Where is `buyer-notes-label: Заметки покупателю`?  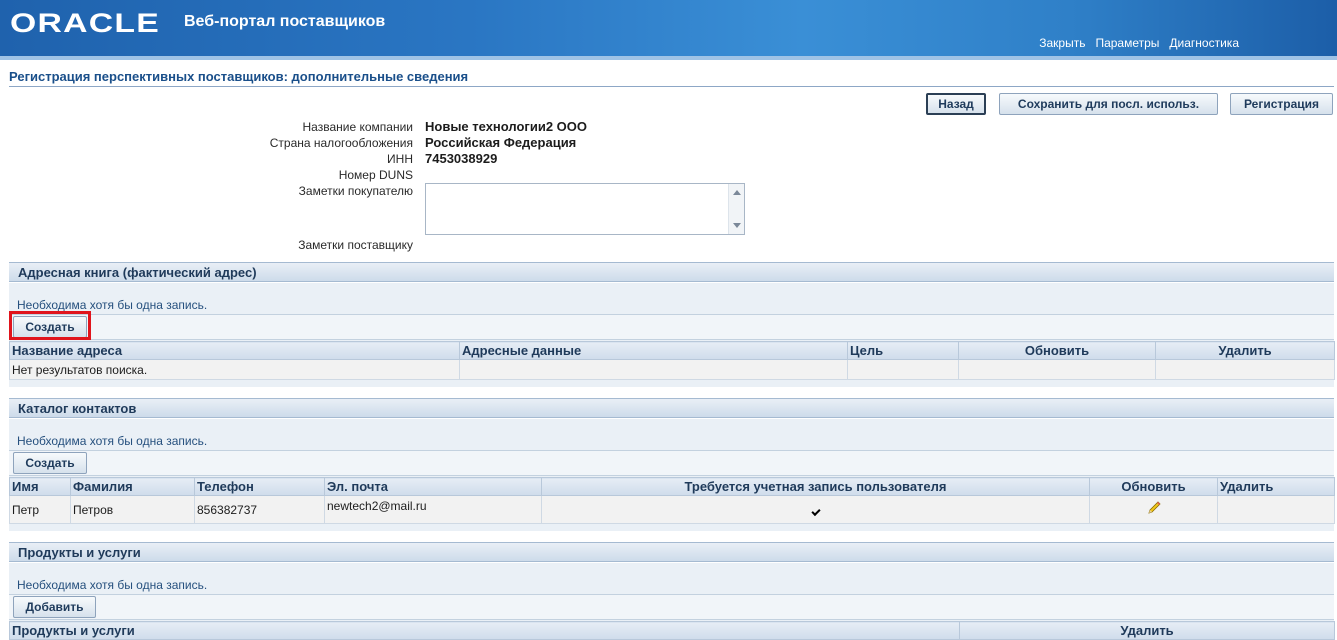 buyer-notes-label: Заметки покупателю is located at coordinates (355, 191).